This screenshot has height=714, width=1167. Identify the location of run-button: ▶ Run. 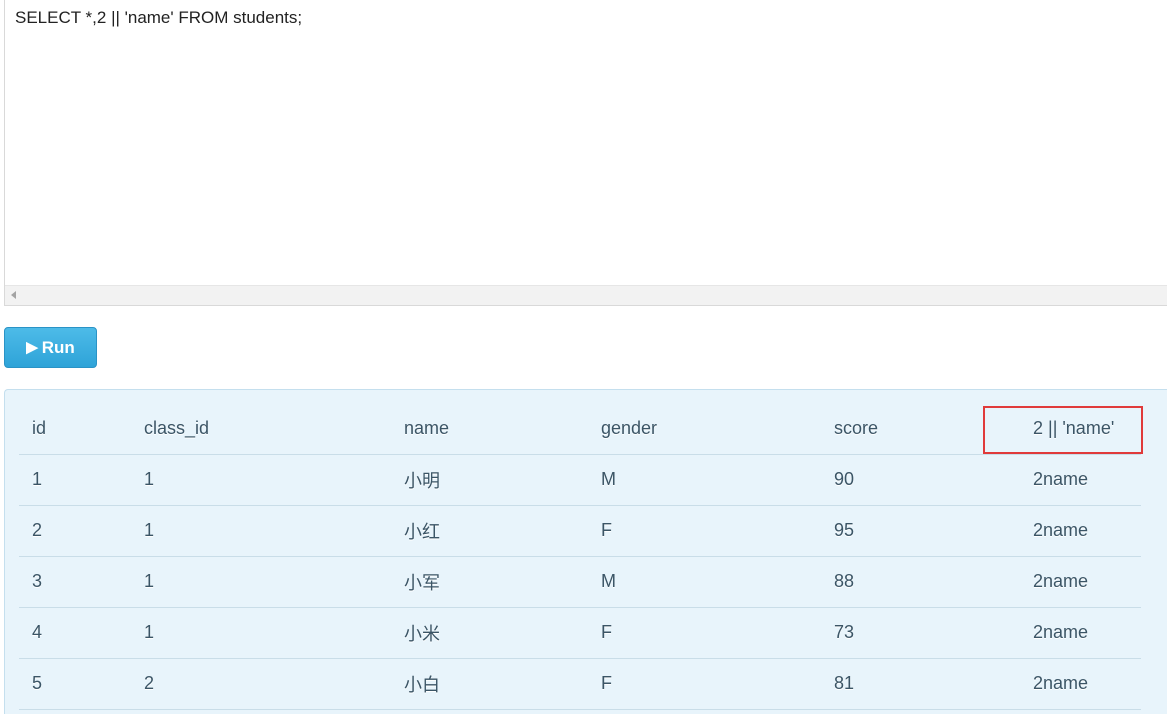
(50, 347).